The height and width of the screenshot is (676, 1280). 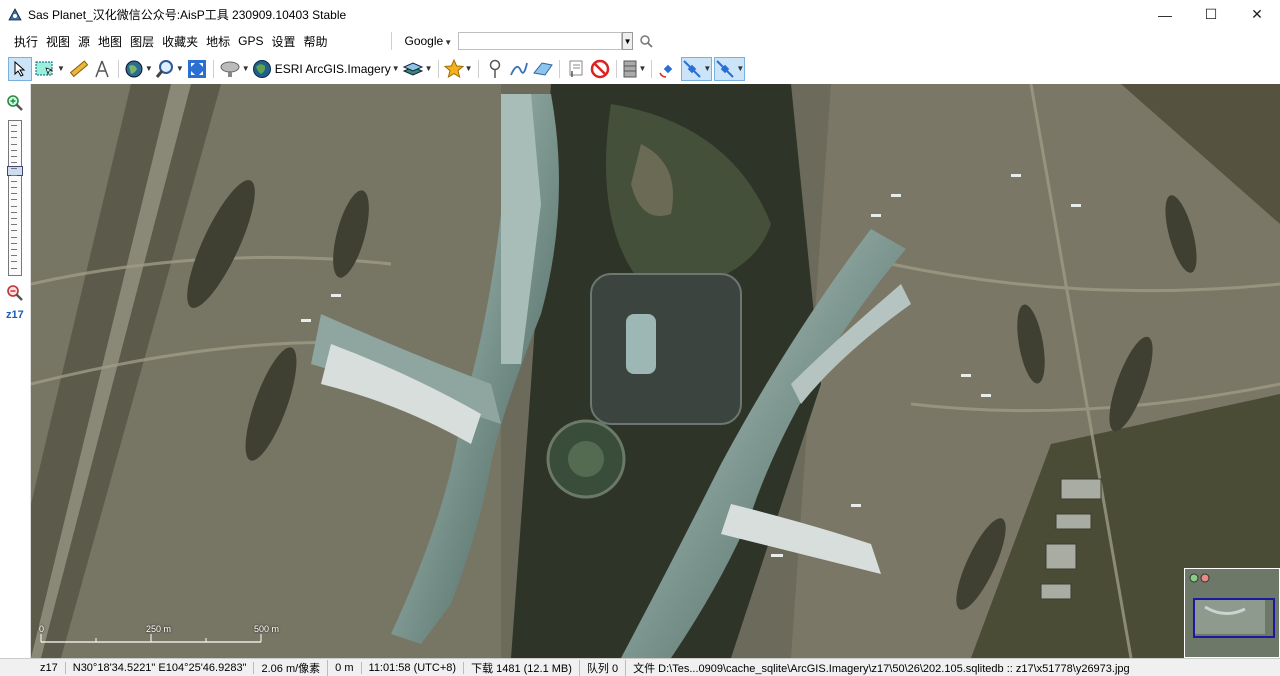 I want to click on fullscreen-button, so click(x=197, y=69).